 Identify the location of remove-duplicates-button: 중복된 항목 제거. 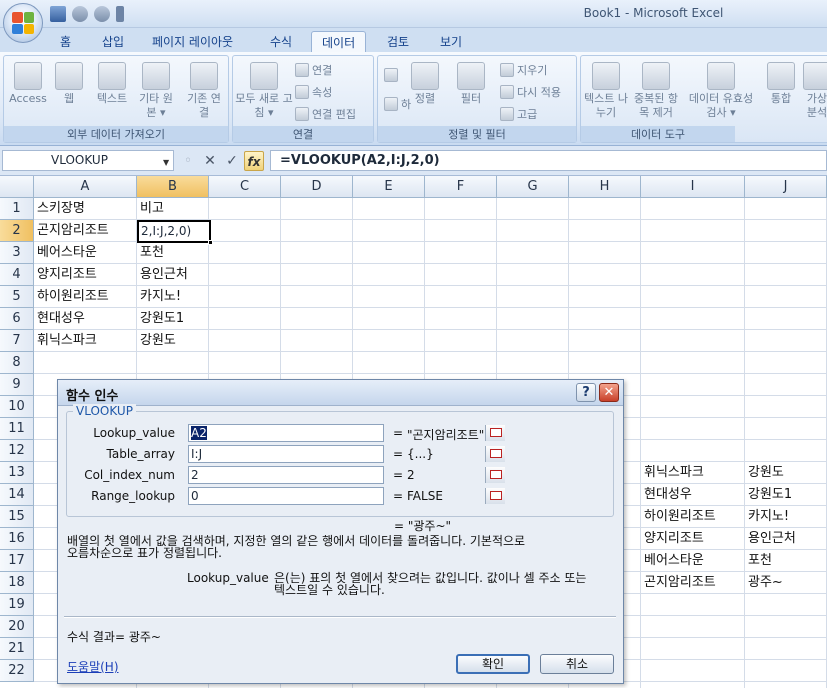
(656, 91).